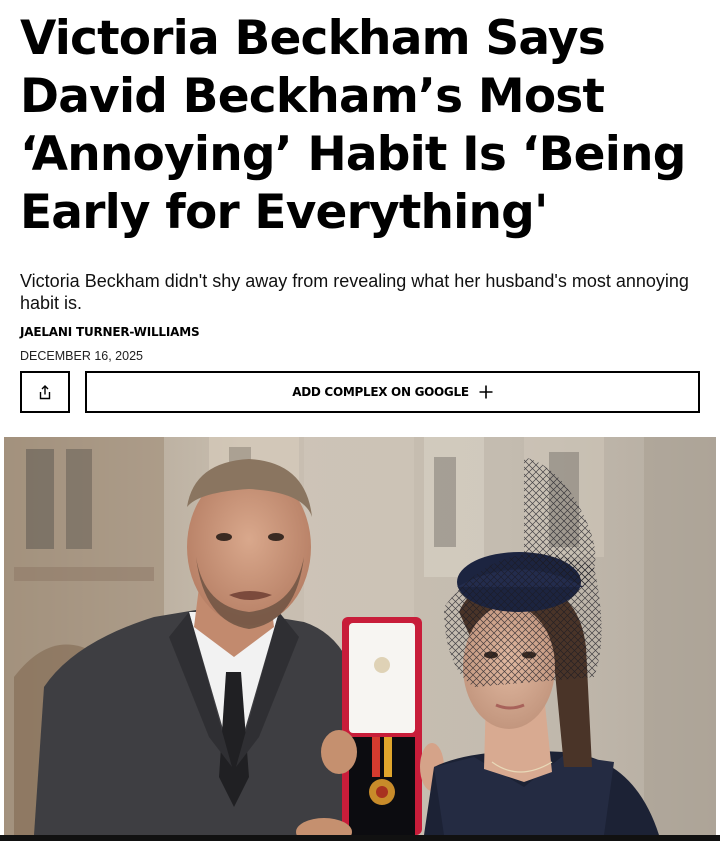  Describe the element at coordinates (81, 356) in the screenshot. I see `publish-date: DECEMBER 16, 2025` at that location.